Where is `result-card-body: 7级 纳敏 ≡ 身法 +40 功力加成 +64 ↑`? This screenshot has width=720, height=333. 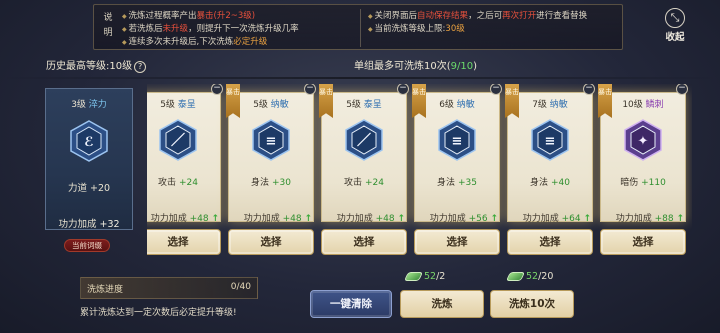
result-card-body: 7级 纳敏 ≡ 身法 +40 功力加成 +64 ↑ is located at coordinates (550, 158).